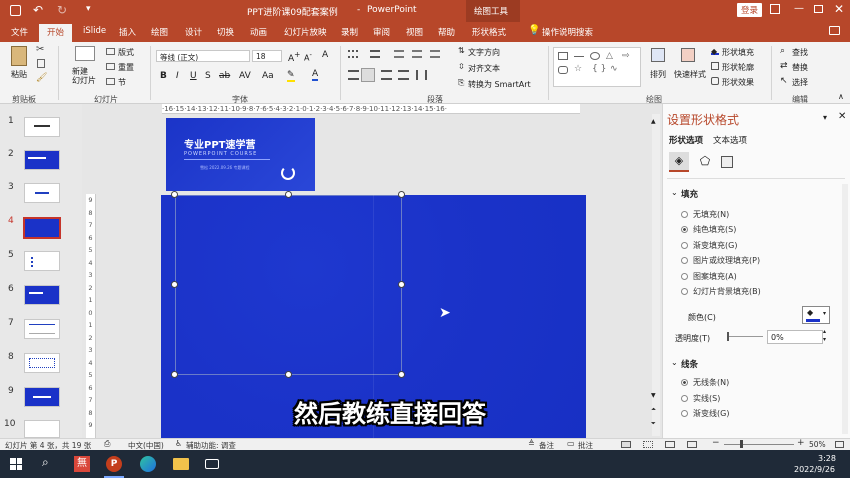 The height and width of the screenshot is (478, 850). I want to click on underline-icon: U, so click(193, 76).